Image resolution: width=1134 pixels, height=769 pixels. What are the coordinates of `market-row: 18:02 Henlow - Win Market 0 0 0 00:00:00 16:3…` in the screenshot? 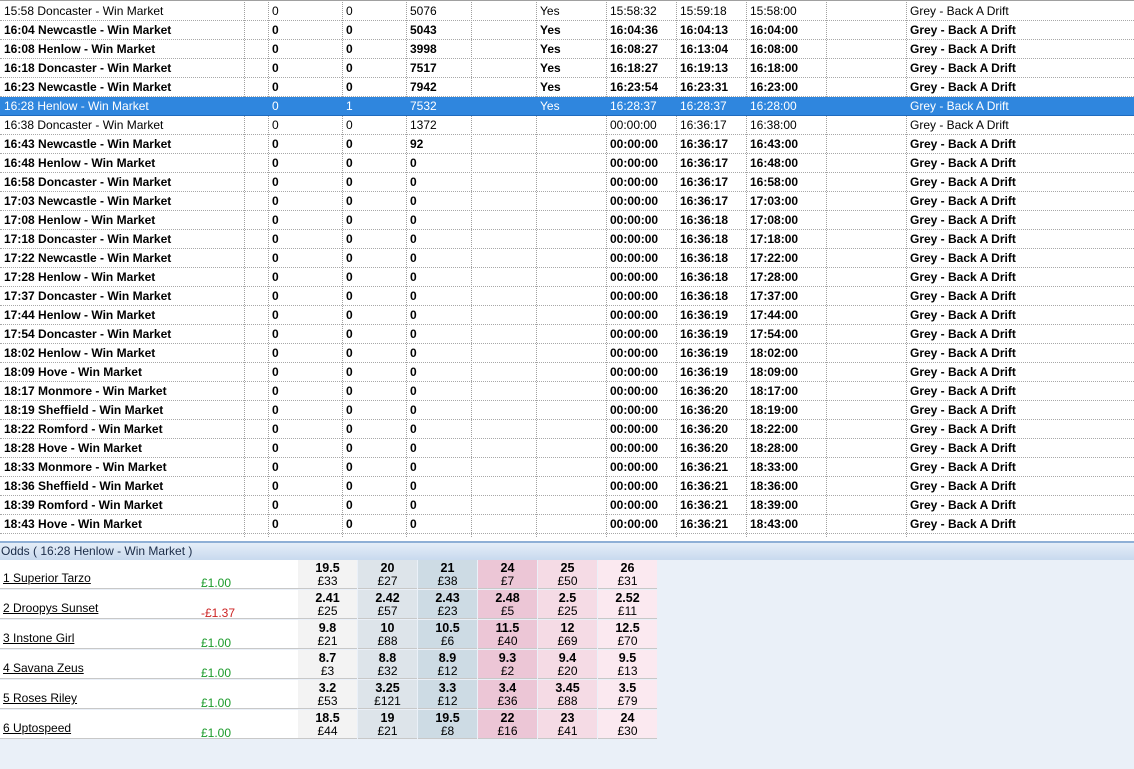 It's located at (567, 353).